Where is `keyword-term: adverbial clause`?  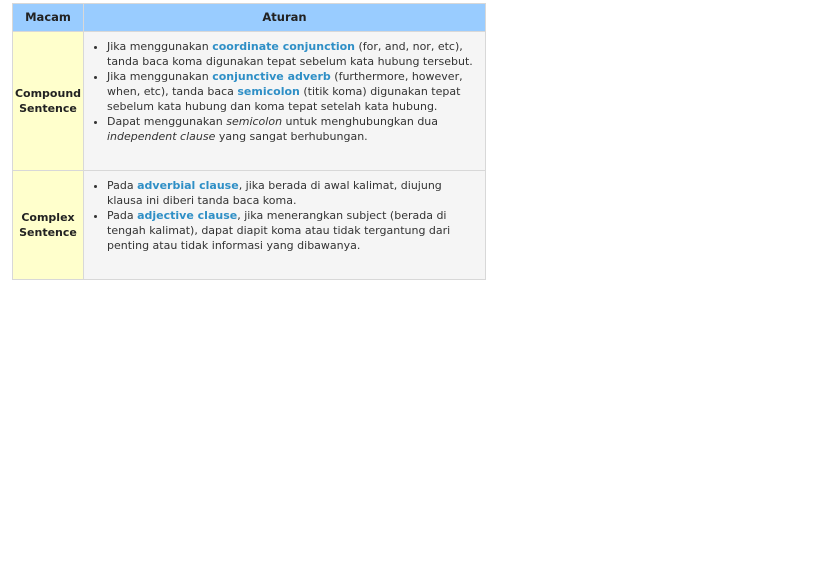 keyword-term: adverbial clause is located at coordinates (188, 185).